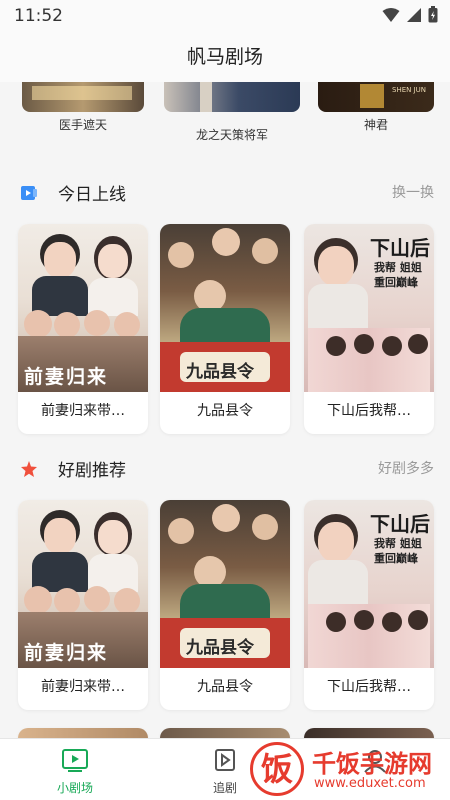  What do you see at coordinates (82, 125) in the screenshot?
I see `drama-title: 医手遮天` at bounding box center [82, 125].